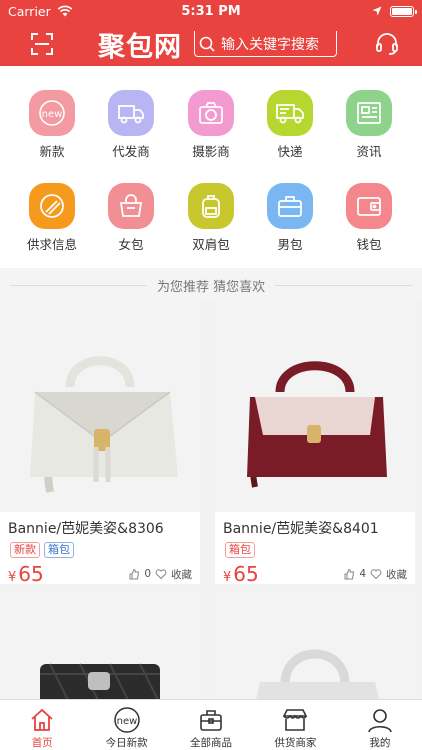 The image size is (422, 750). I want to click on category-label: 女包, so click(131, 244).